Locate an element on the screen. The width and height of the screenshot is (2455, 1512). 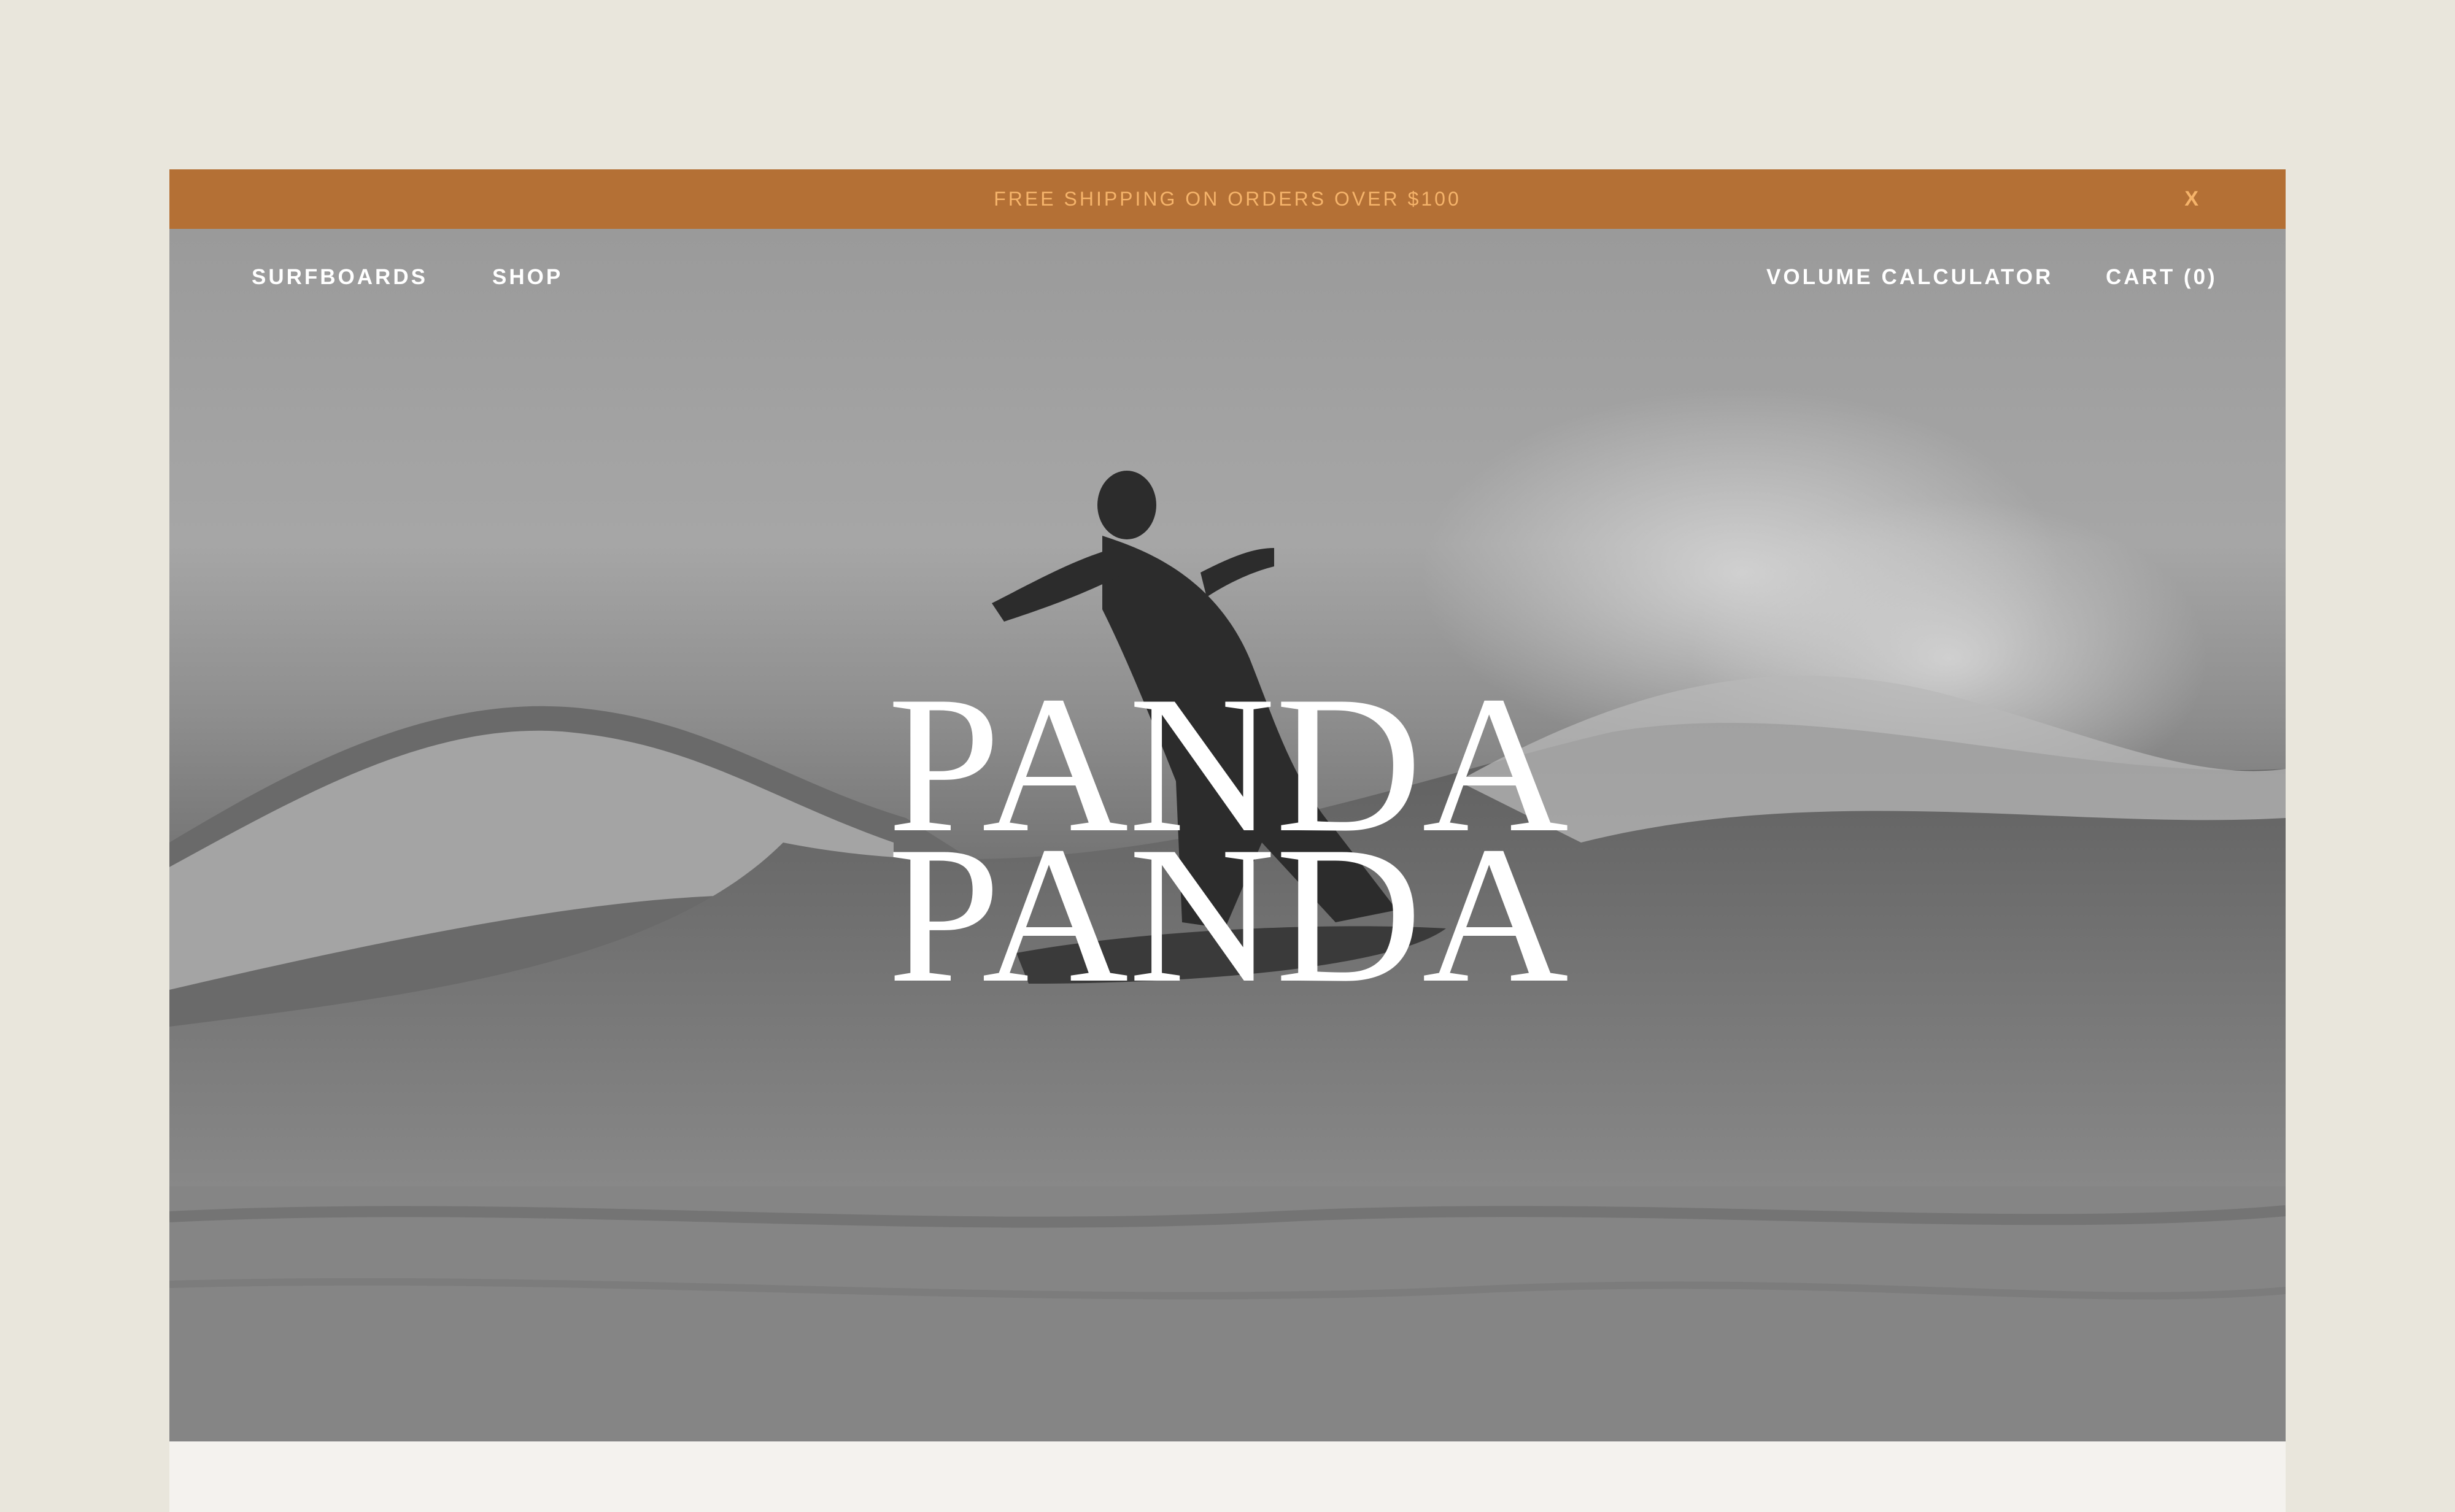
content-section is located at coordinates (1228, 1476).